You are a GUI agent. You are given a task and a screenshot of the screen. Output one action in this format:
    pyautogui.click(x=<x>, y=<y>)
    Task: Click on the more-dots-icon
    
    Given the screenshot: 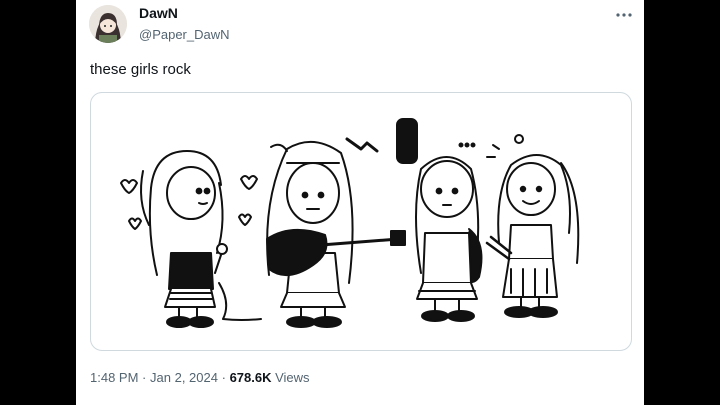 What is the action you would take?
    pyautogui.click(x=624, y=15)
    